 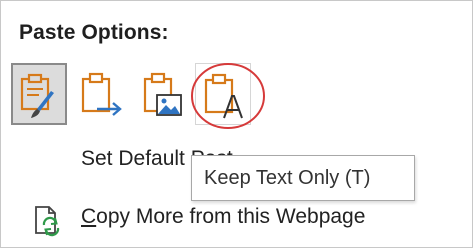 I want to click on tooltip-text: Keep Text Only (T), so click(x=287, y=178).